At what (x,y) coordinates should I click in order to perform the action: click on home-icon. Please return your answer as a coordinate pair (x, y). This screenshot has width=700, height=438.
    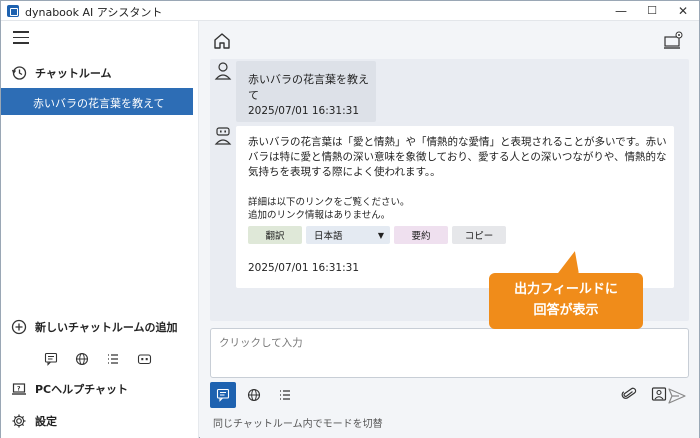
    Looking at the image, I should click on (222, 41).